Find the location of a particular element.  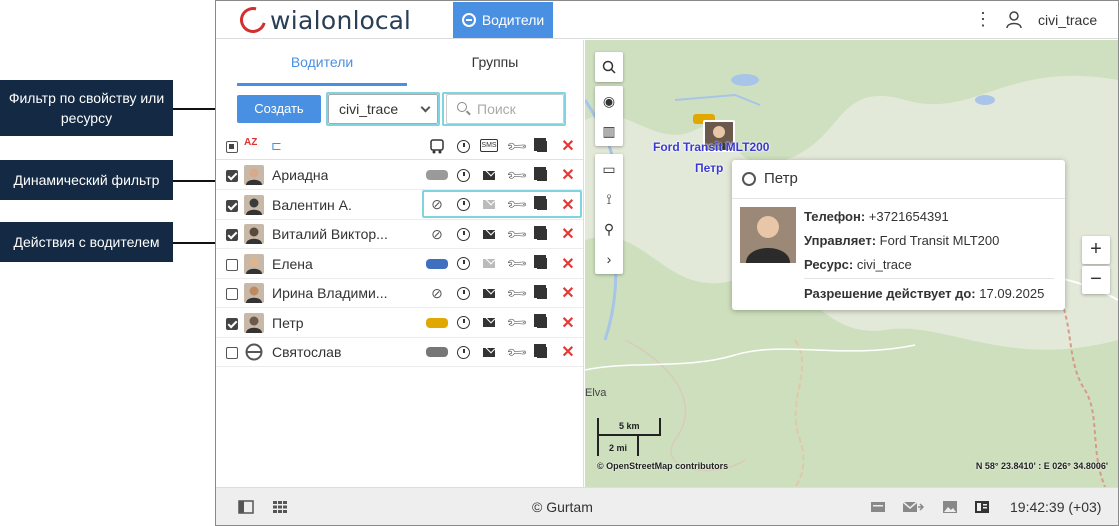

gallery-icon is located at coordinates (950, 507).